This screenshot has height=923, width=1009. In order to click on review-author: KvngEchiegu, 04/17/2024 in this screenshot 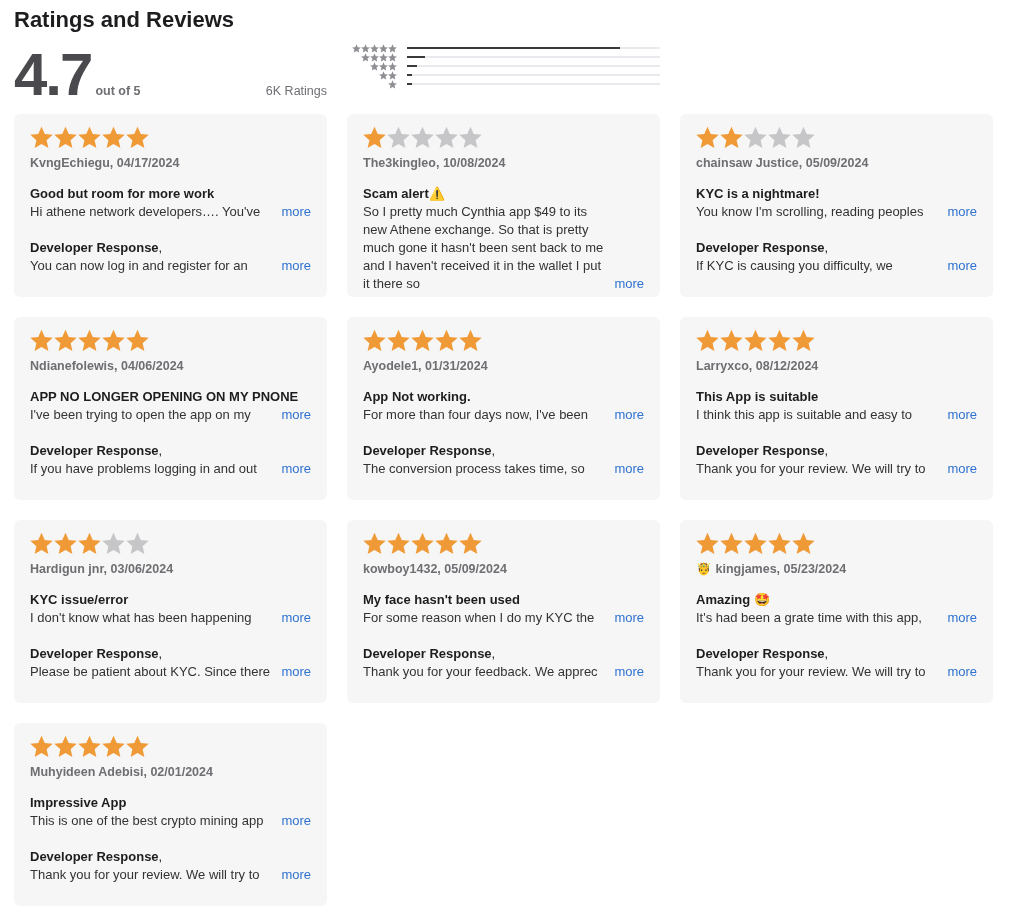, I will do `click(105, 163)`.